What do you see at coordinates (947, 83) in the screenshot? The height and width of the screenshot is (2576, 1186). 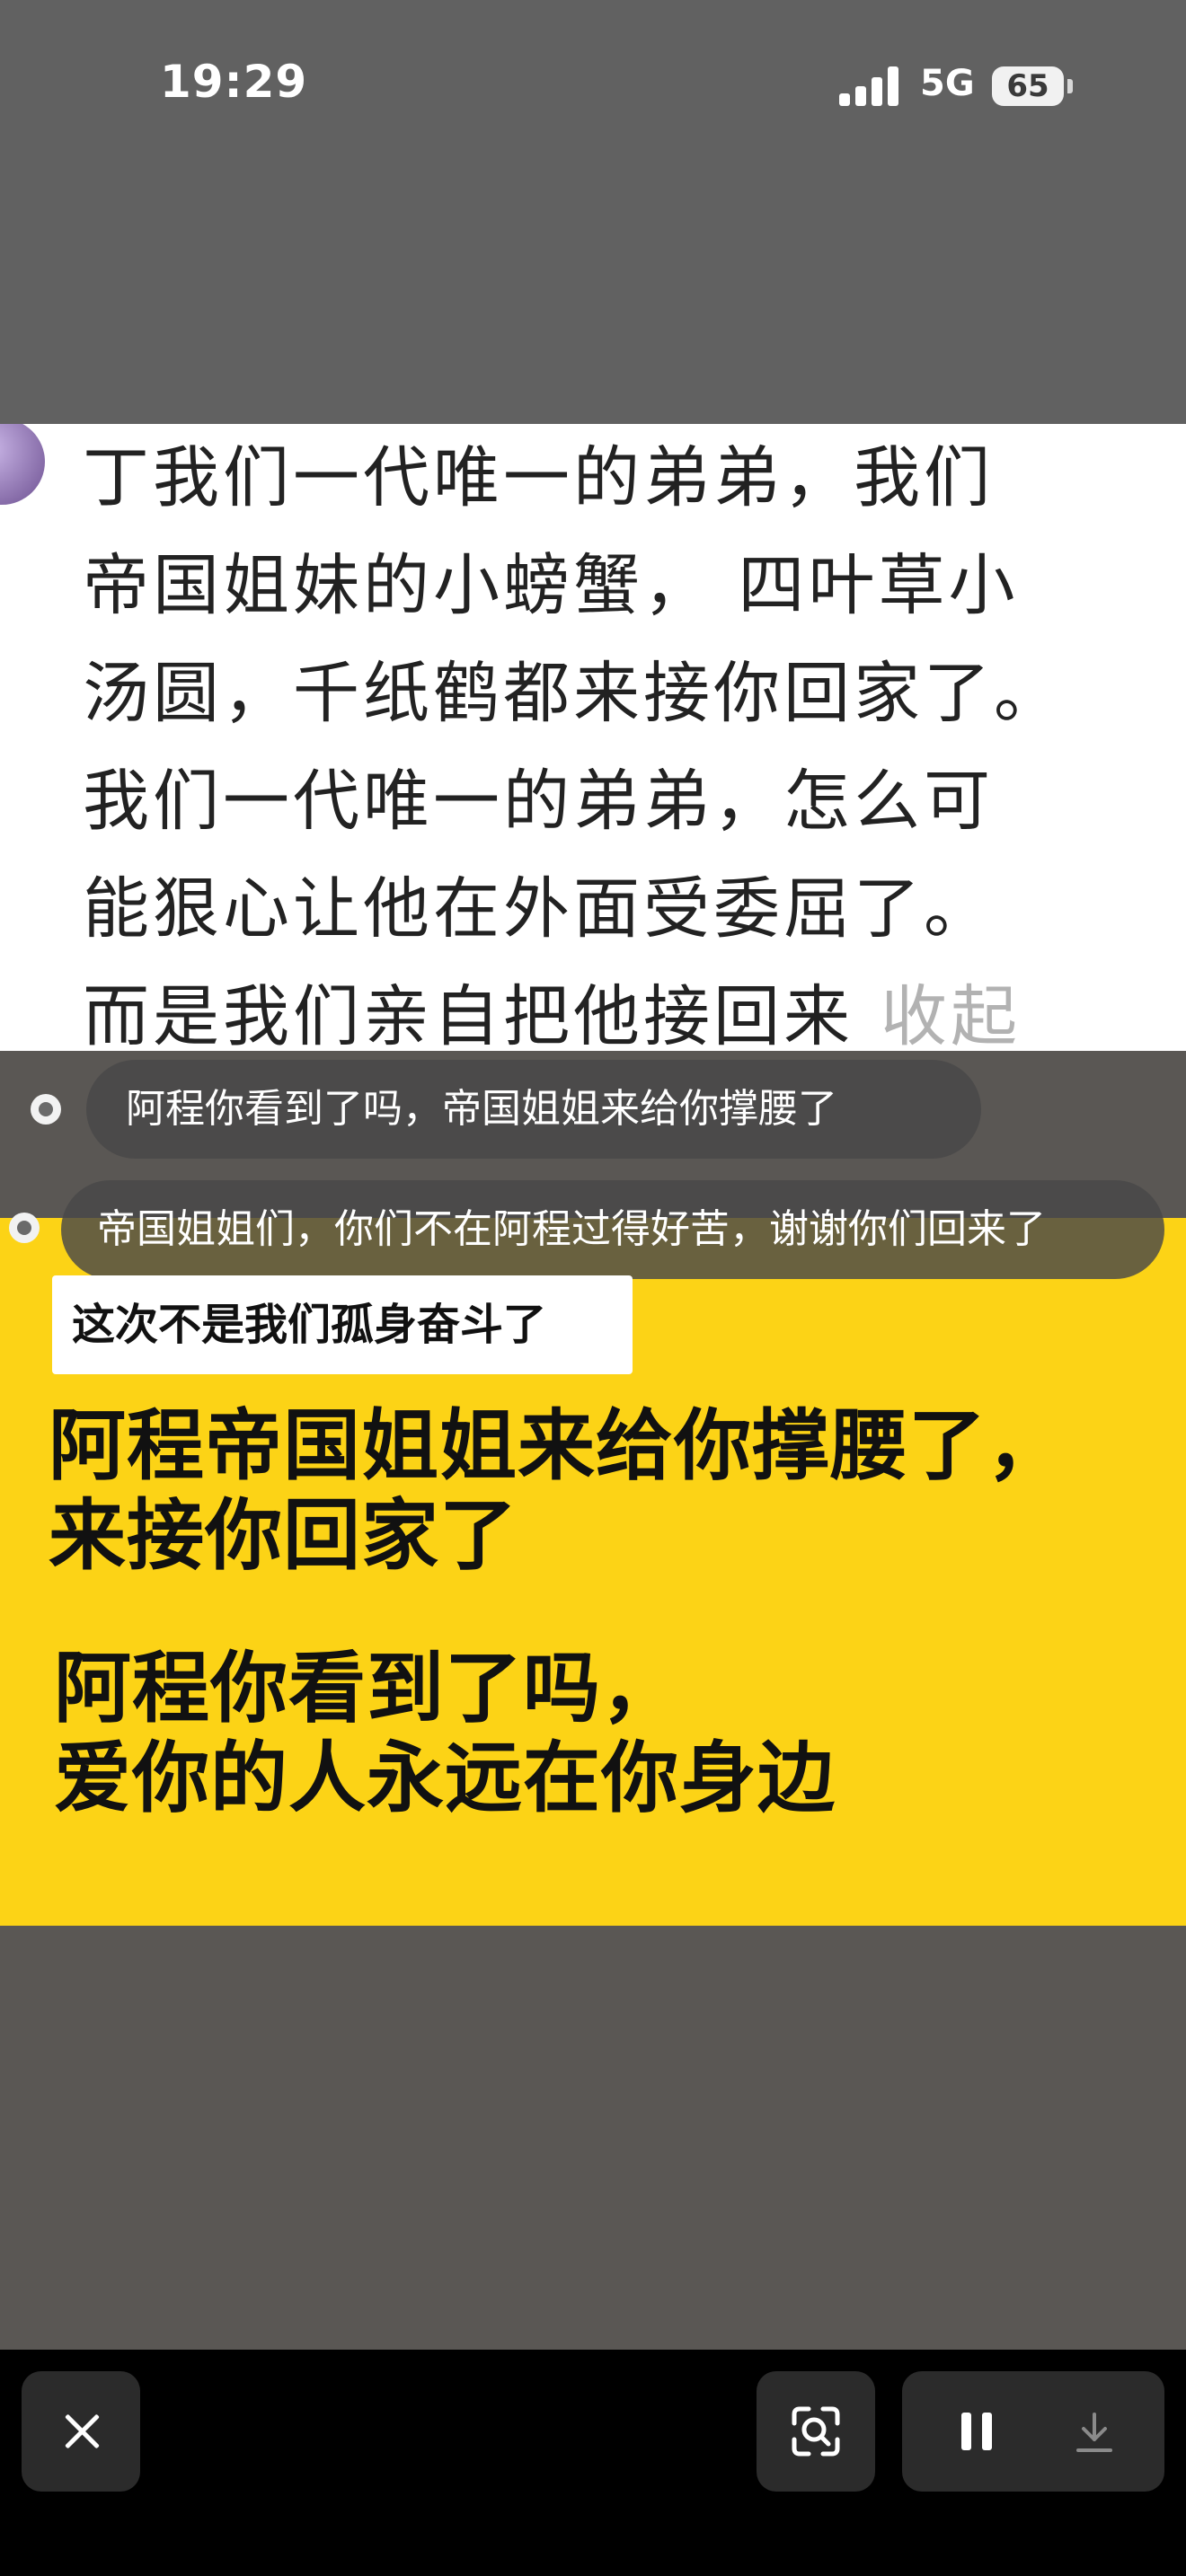 I see `network-type: 5G` at bounding box center [947, 83].